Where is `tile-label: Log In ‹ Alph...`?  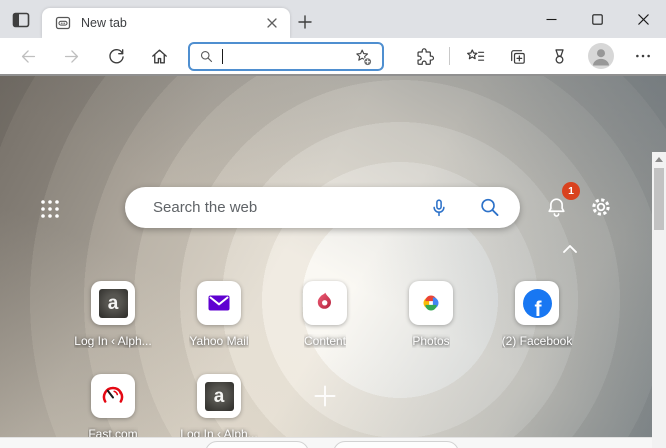 tile-label: Log In ‹ Alph... is located at coordinates (113, 341).